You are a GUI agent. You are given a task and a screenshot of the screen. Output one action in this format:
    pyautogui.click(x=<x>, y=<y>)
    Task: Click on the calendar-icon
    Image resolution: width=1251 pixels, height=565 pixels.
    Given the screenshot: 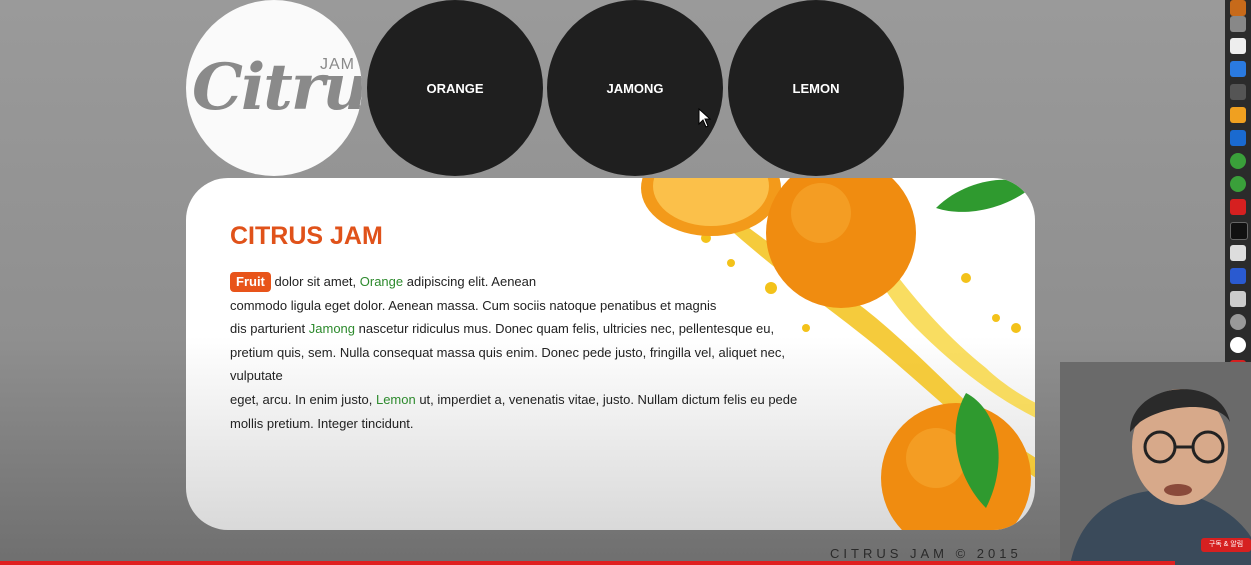 What is the action you would take?
    pyautogui.click(x=1238, y=46)
    